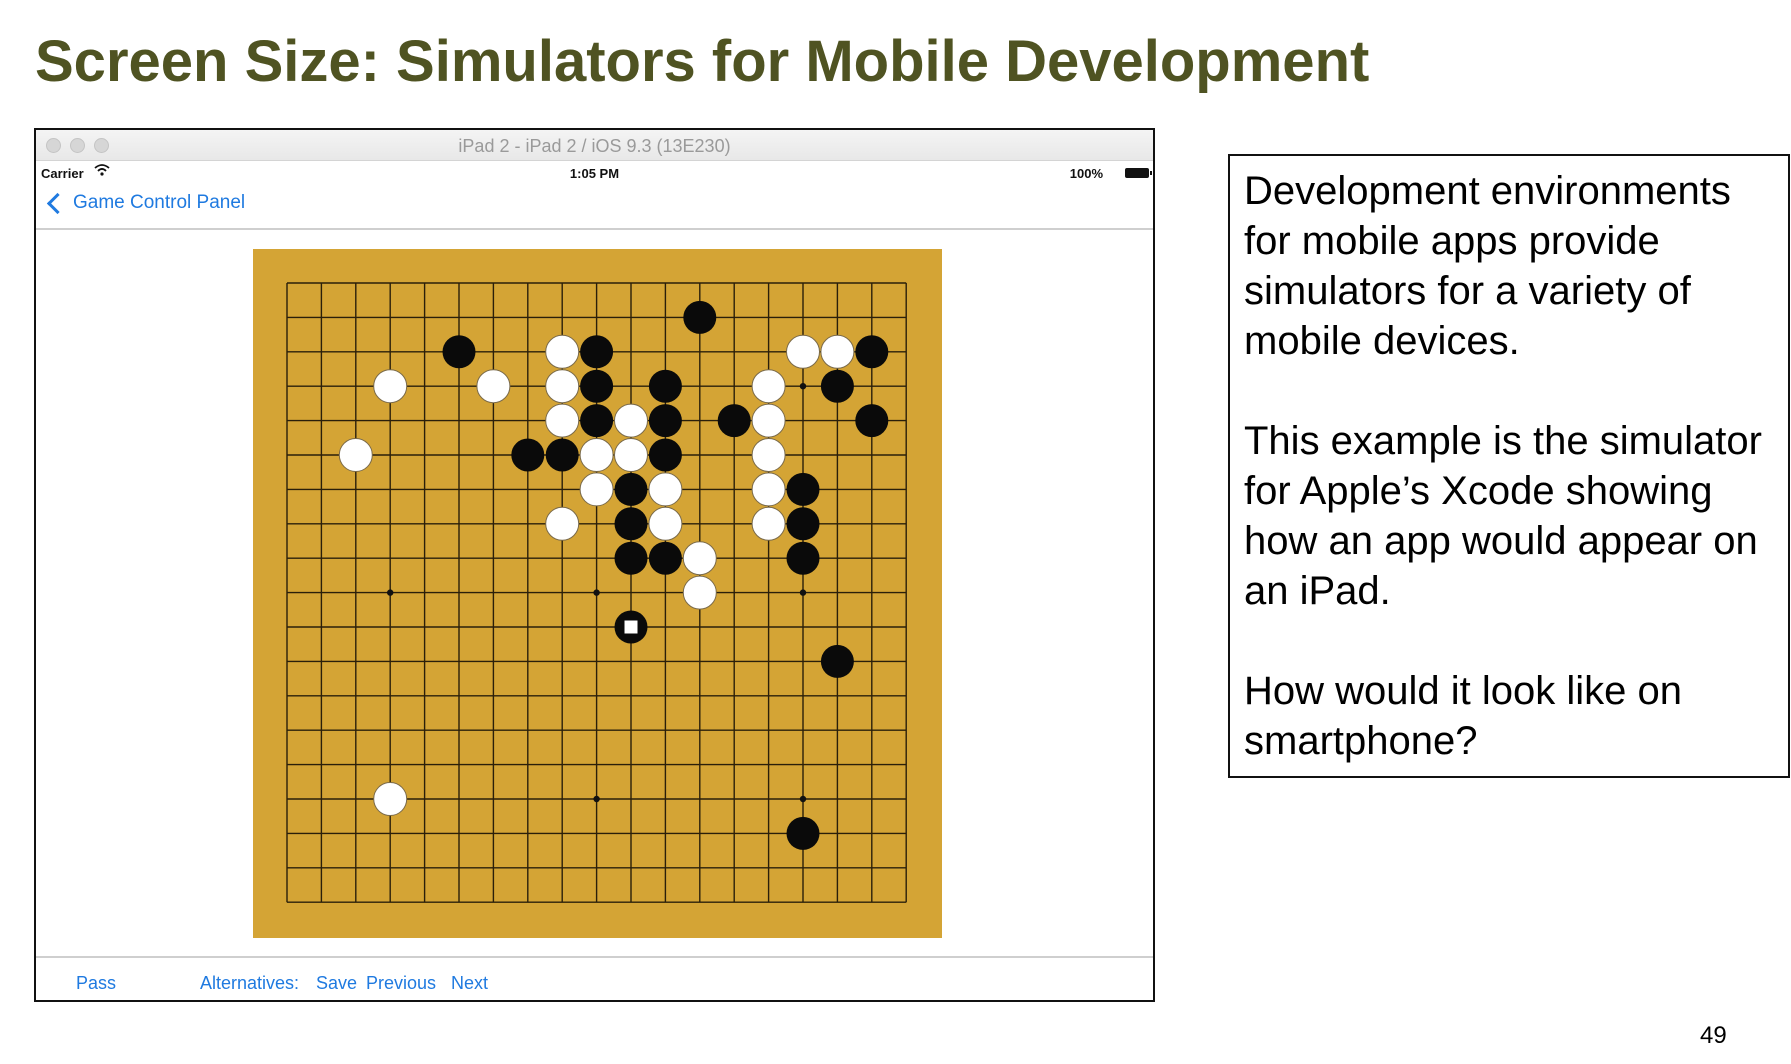 The width and height of the screenshot is (1791, 1064). What do you see at coordinates (631, 627) in the screenshot?
I see `last-move-marker` at bounding box center [631, 627].